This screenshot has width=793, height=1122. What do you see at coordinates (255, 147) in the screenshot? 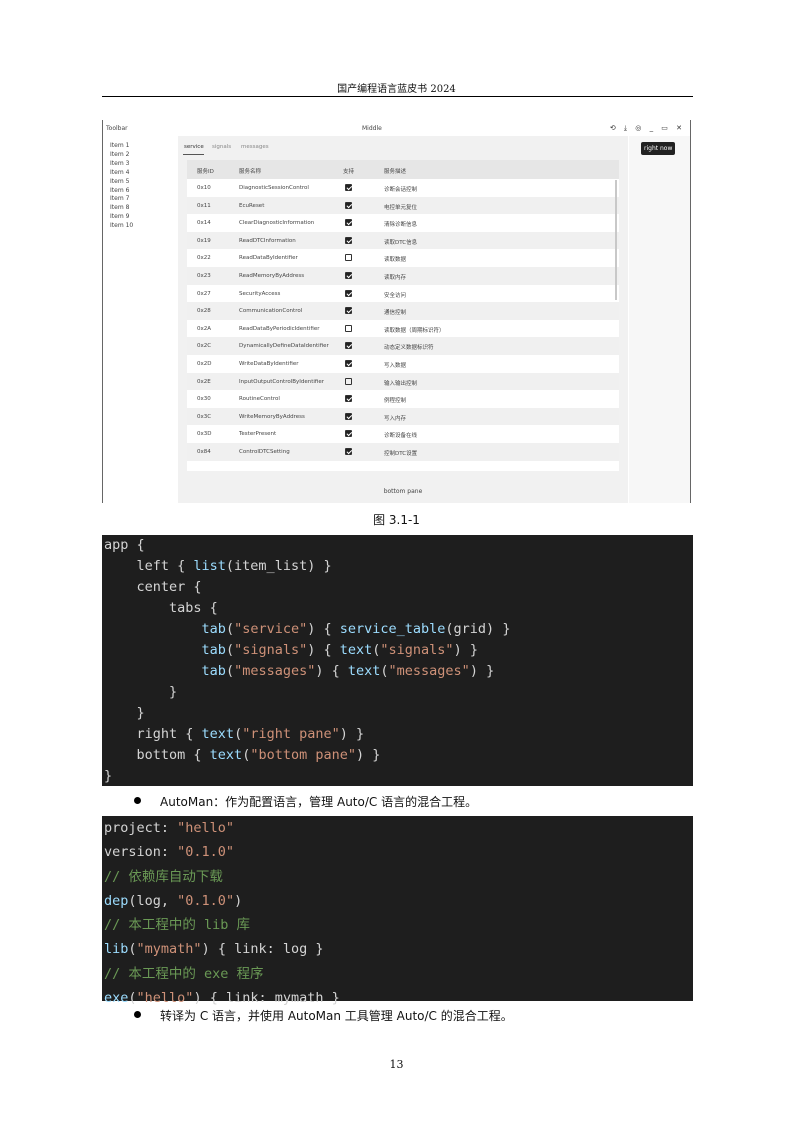
I see `tab-messages: messages` at bounding box center [255, 147].